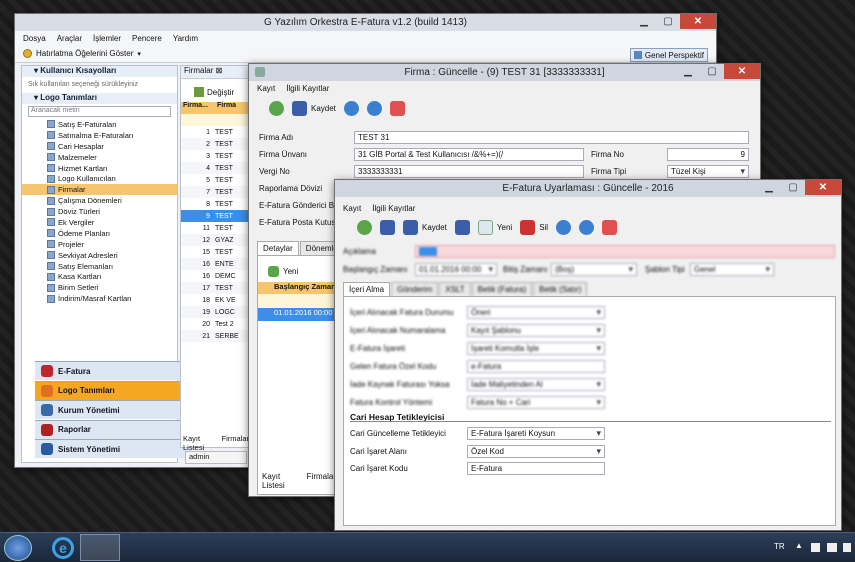 The image size is (855, 562). I want to click on tree-item: Firmalar, so click(99, 190).